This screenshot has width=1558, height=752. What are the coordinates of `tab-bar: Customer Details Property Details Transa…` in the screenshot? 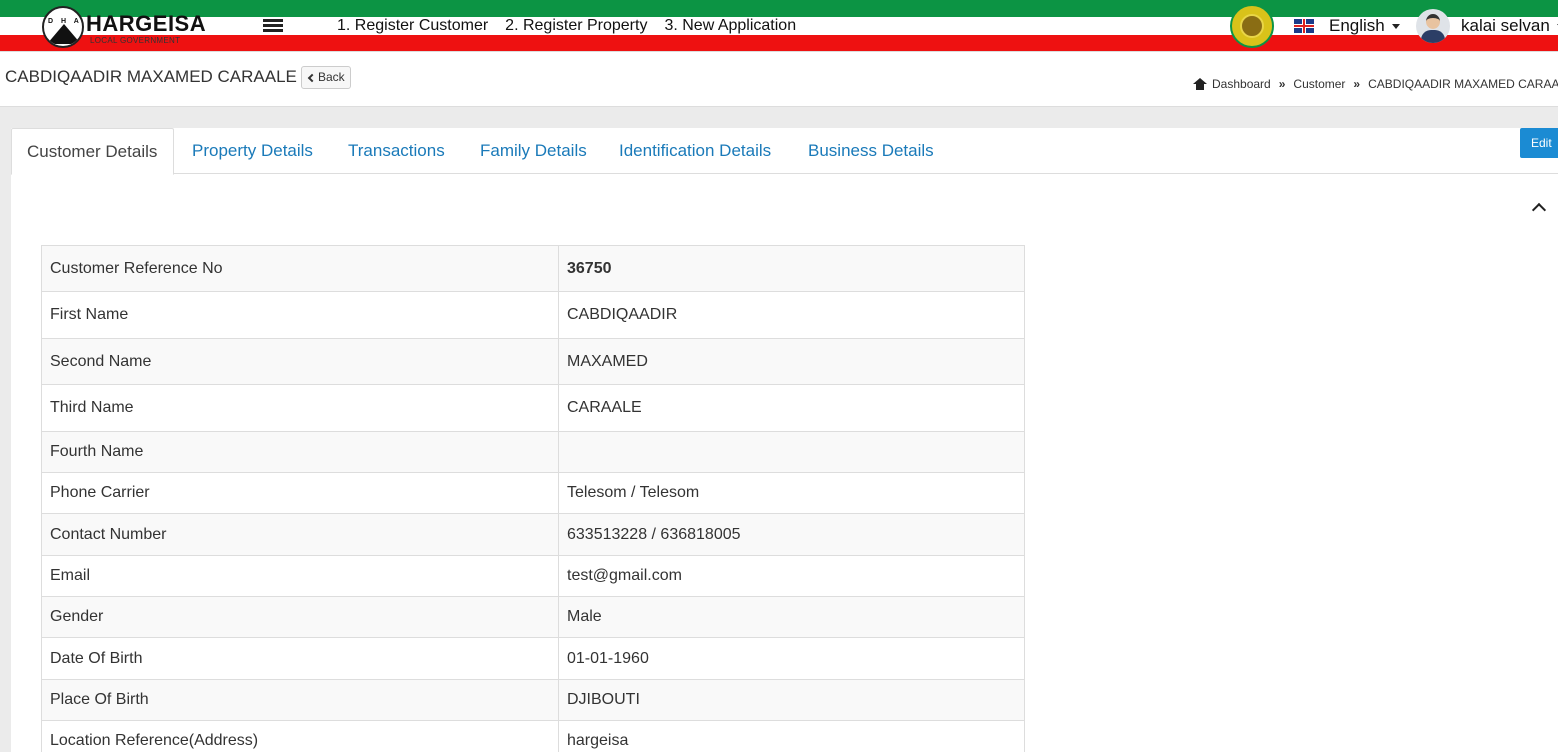 It's located at (784, 151).